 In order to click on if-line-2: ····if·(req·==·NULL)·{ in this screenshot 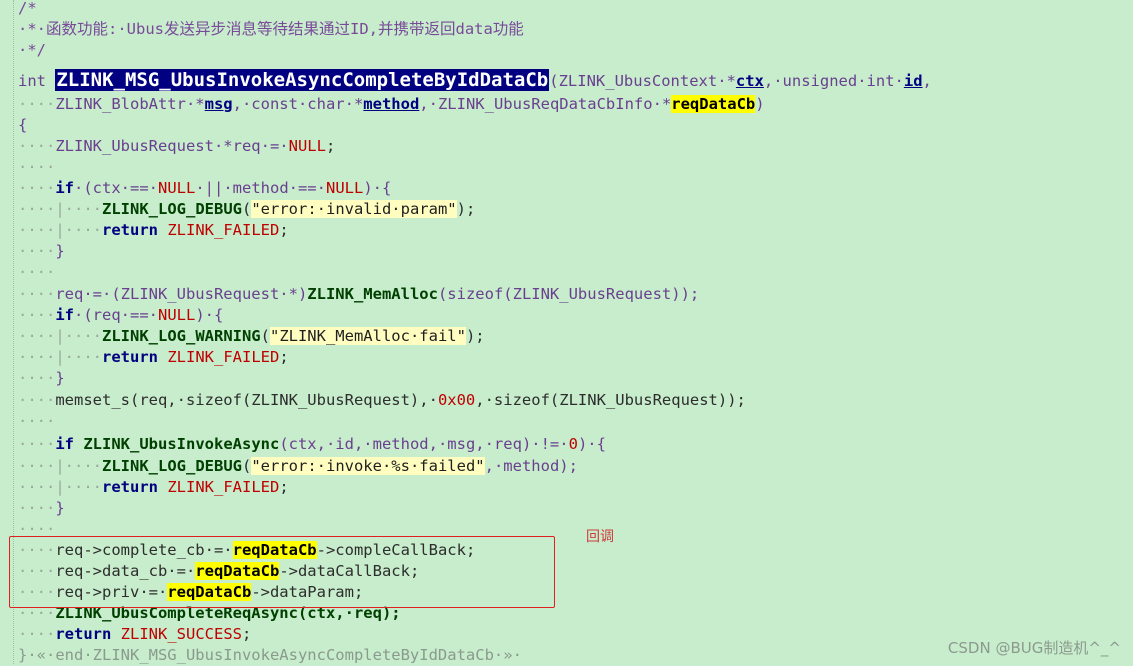, I will do `click(121, 315)`.